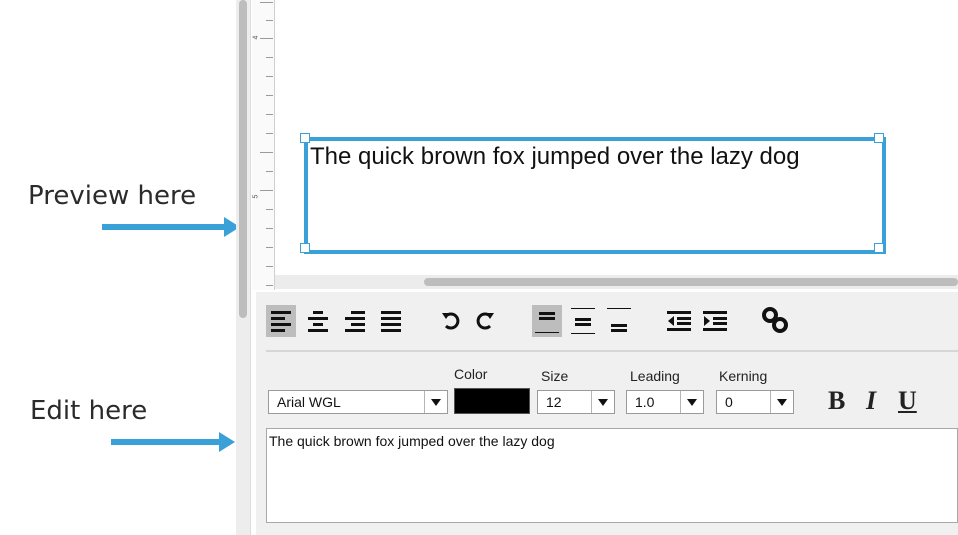 The height and width of the screenshot is (535, 958). What do you see at coordinates (907, 401) in the screenshot?
I see `underline-button: U` at bounding box center [907, 401].